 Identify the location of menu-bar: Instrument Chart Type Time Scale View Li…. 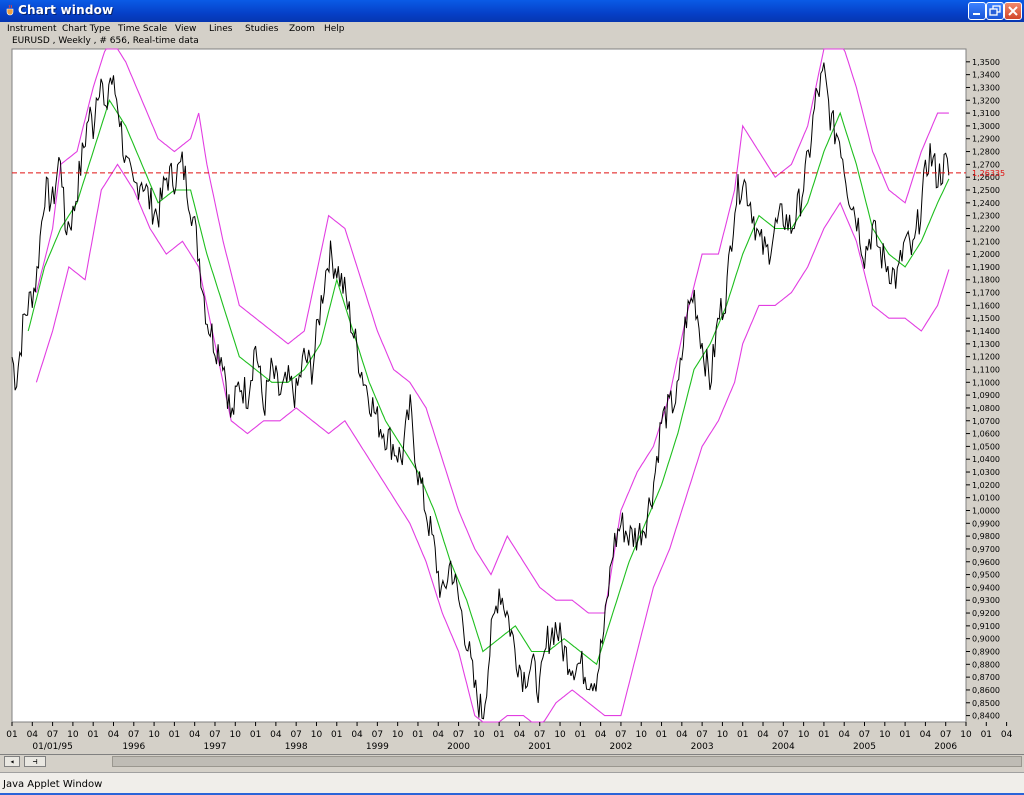
(512, 29).